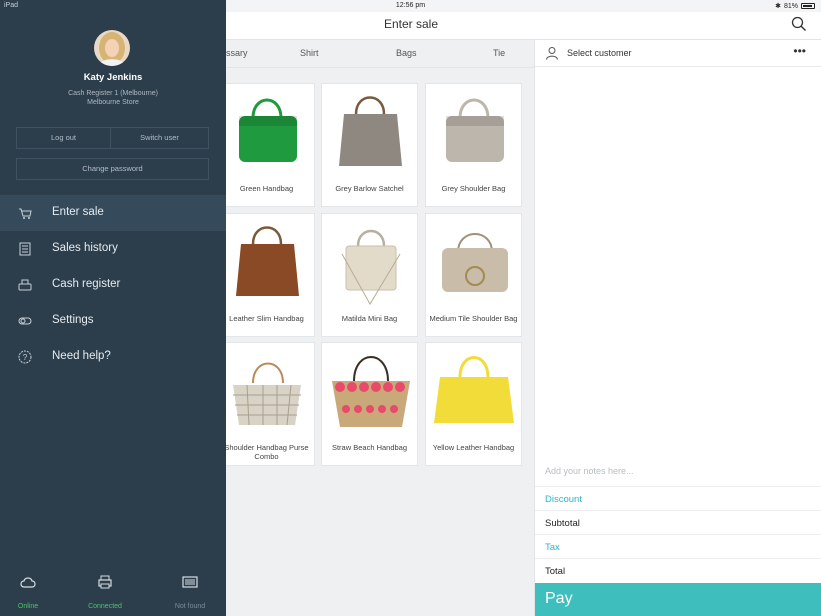 The image size is (821, 616). Describe the element at coordinates (799, 24) in the screenshot. I see `search-icon` at that location.